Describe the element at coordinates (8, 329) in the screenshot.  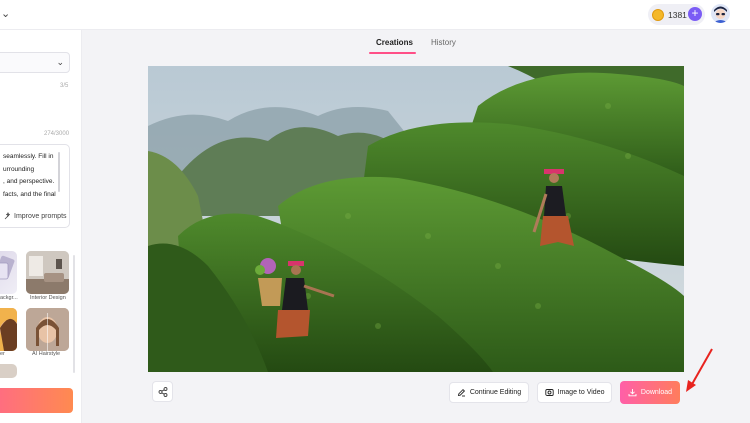
I see `preset-portrait-thumb` at that location.